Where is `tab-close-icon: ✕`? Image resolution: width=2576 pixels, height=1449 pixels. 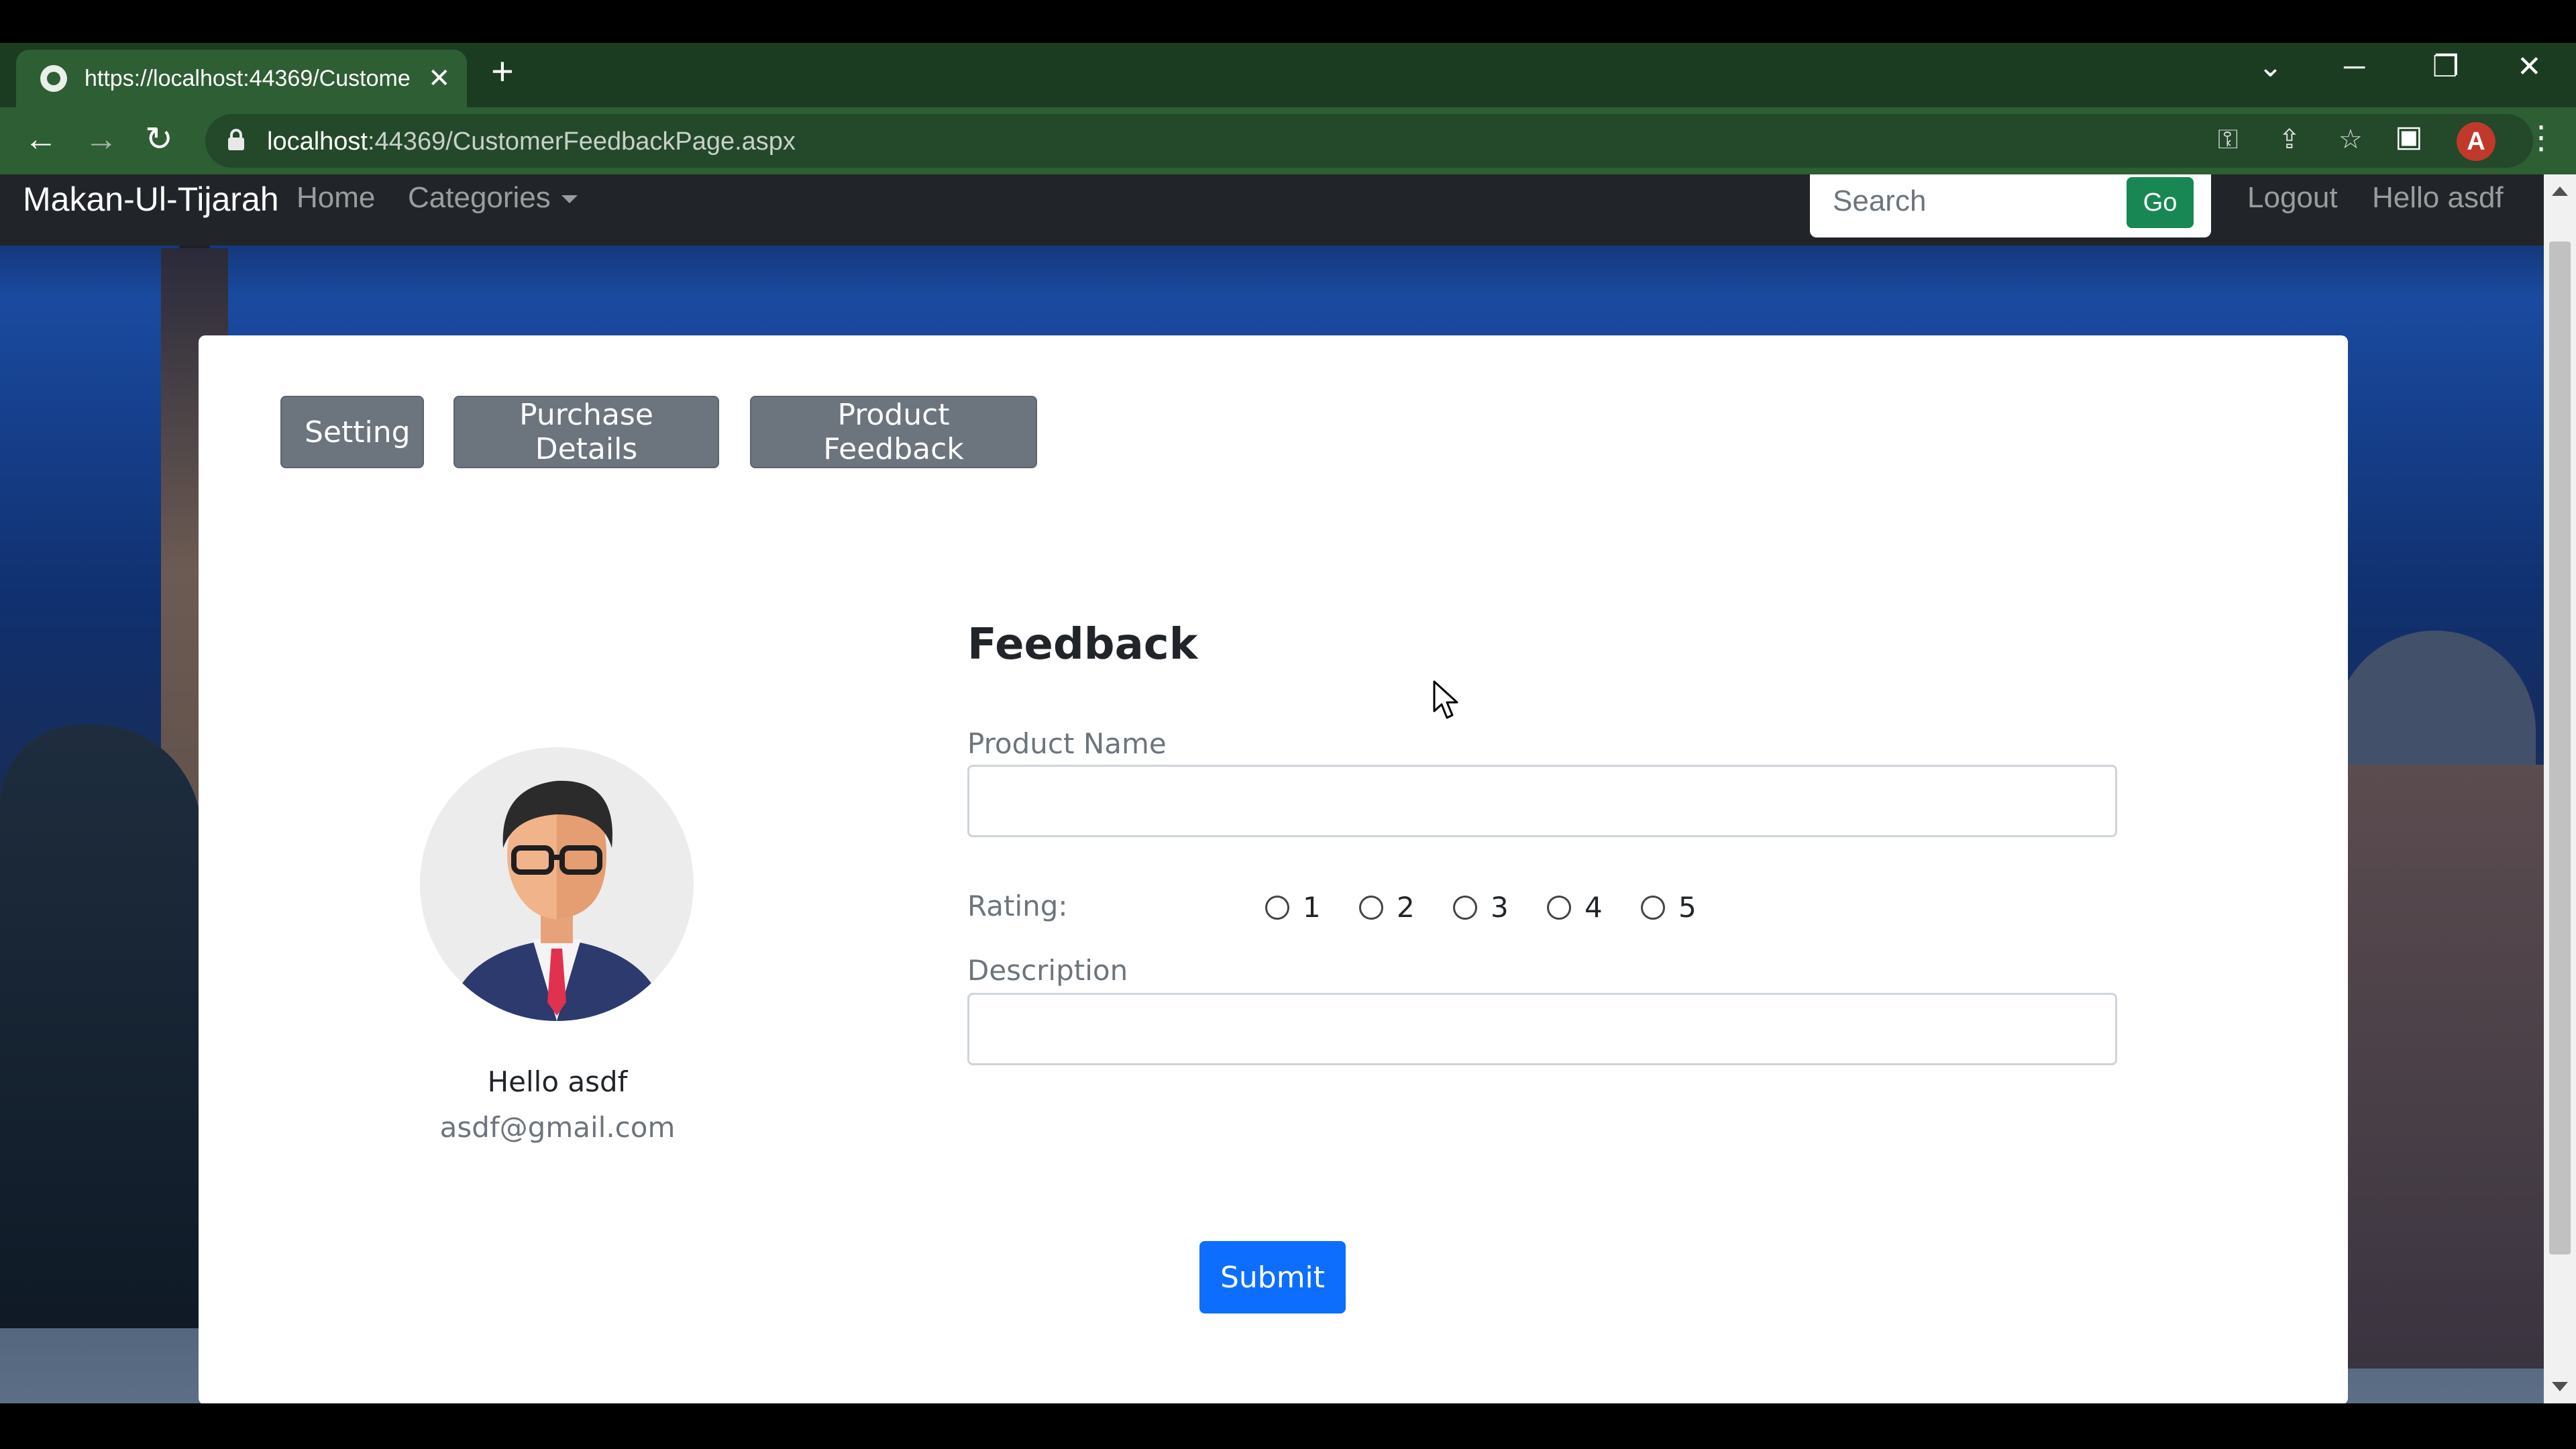 tab-close-icon: ✕ is located at coordinates (439, 78).